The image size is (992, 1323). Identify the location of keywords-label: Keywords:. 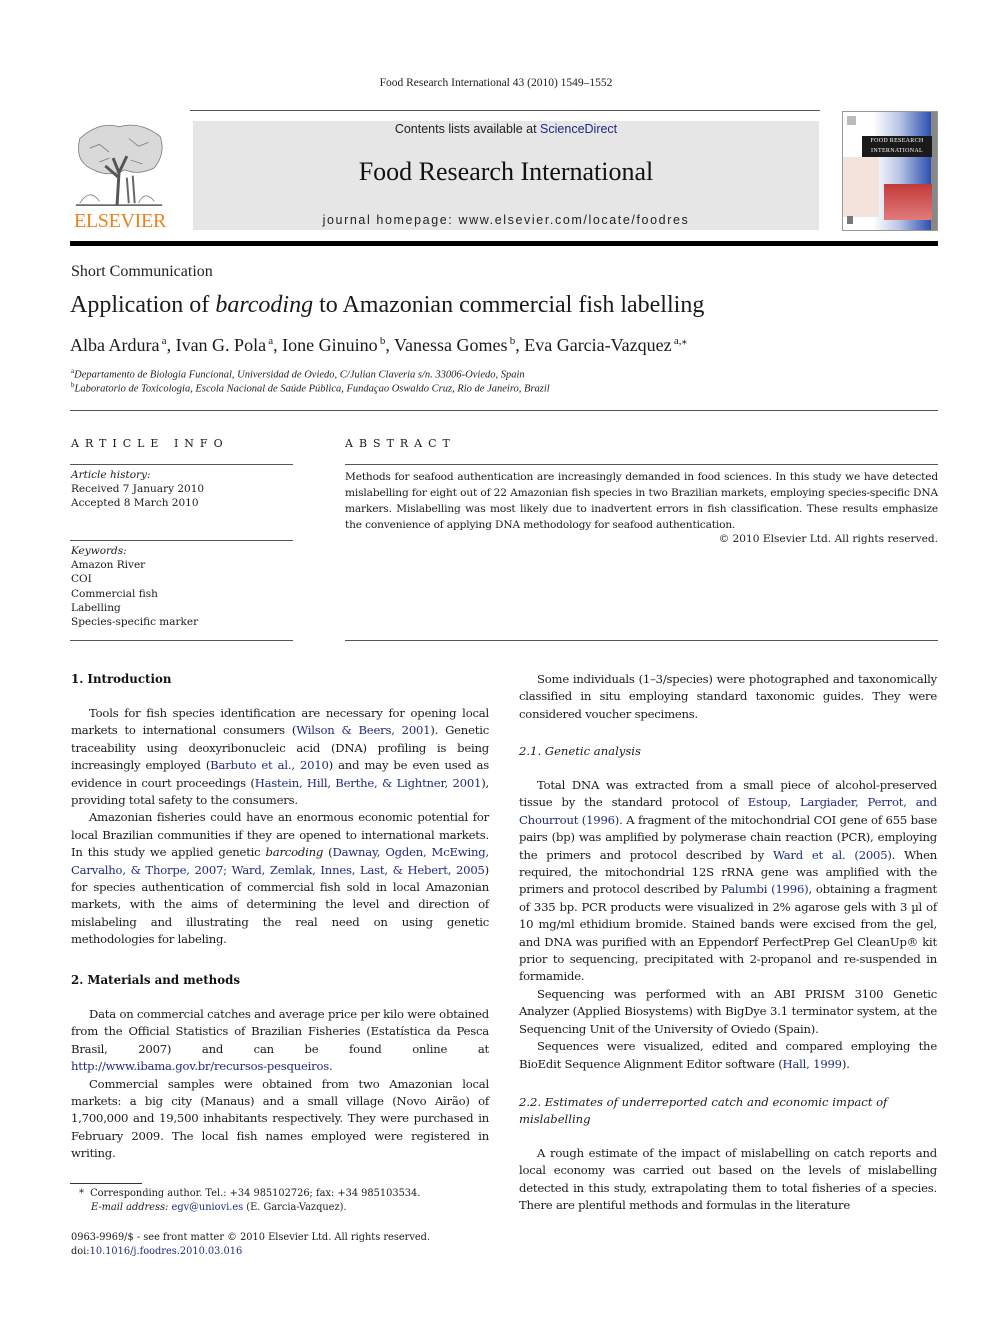
(99, 551).